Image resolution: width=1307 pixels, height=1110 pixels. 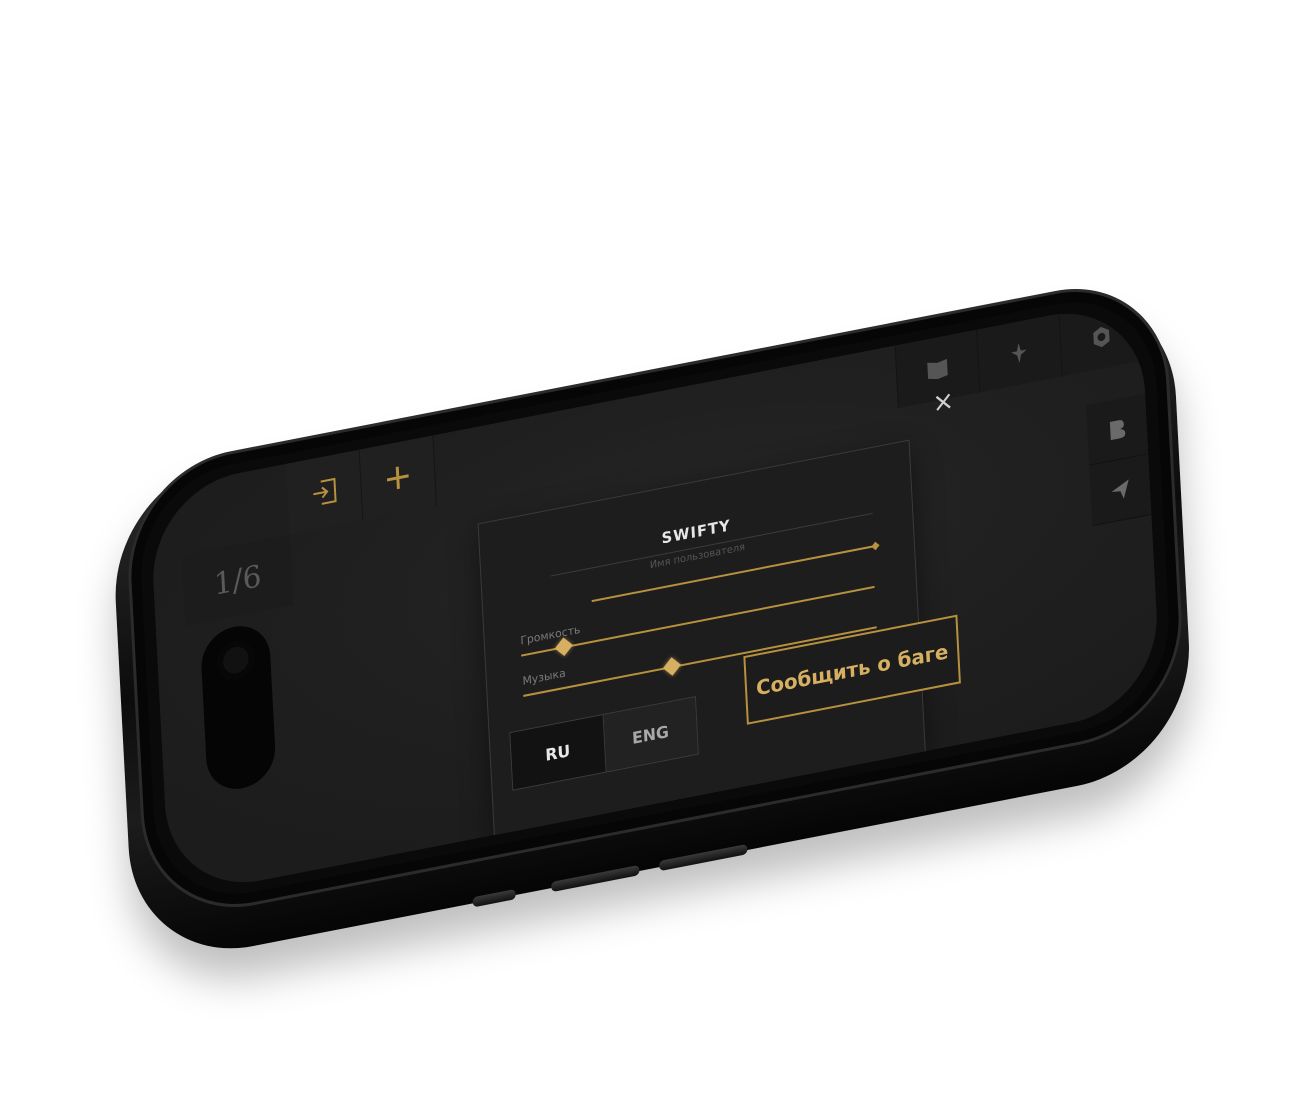 I want to click on language-selector: RU ENG, so click(x=604, y=743).